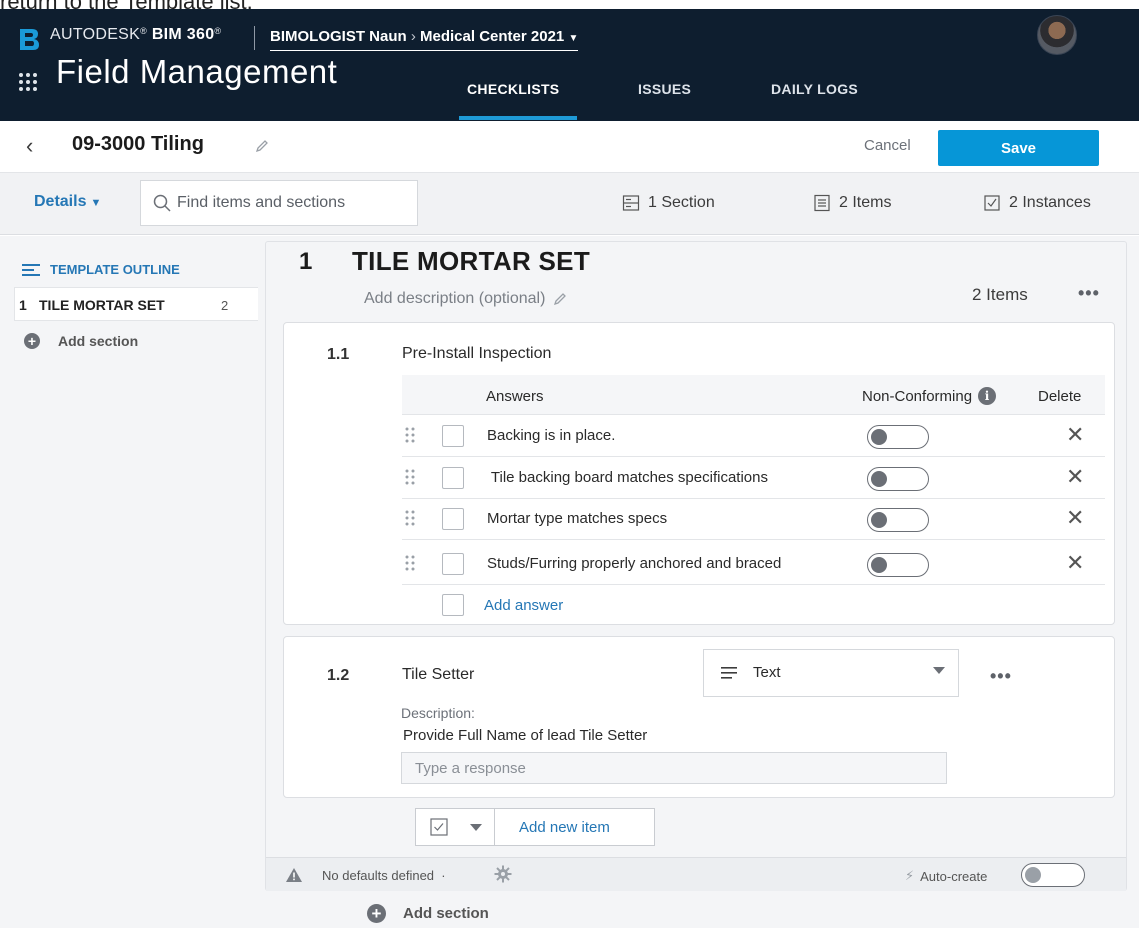 This screenshot has height=928, width=1139. Describe the element at coordinates (577, 518) in the screenshot. I see `answer-text: Mortar type matches specs` at that location.